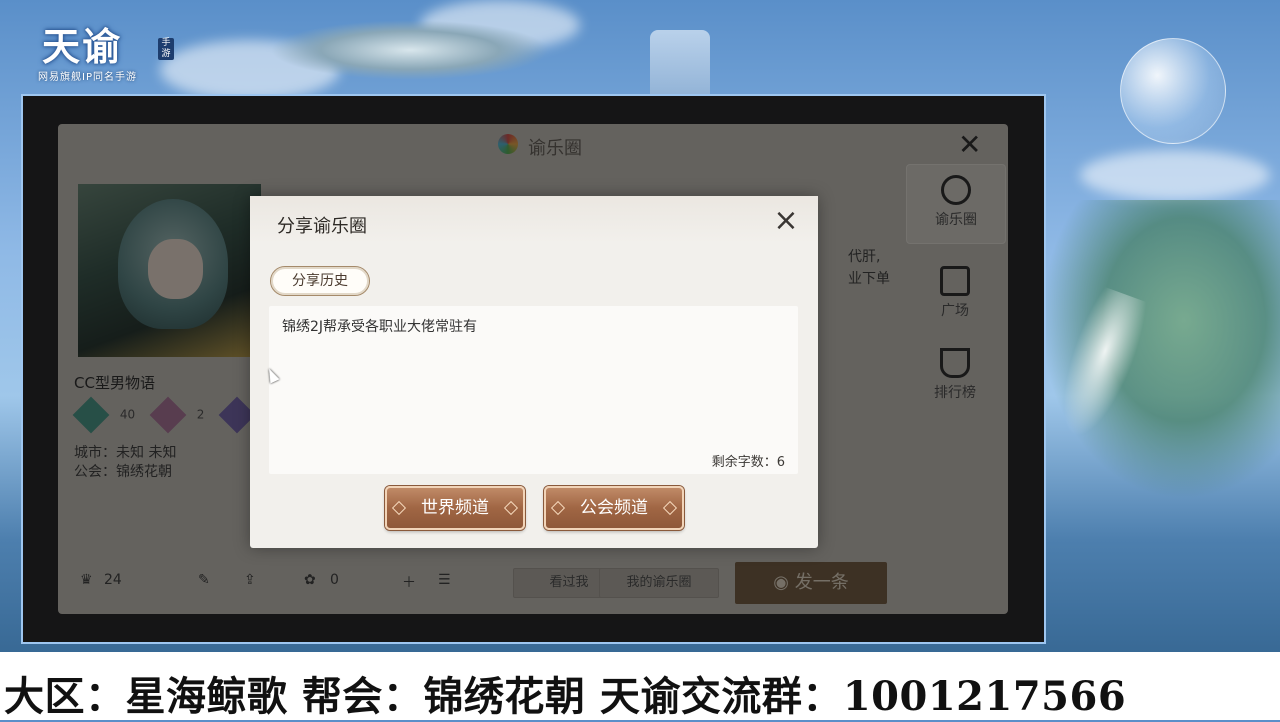 This screenshot has width=1280, height=722. What do you see at coordinates (786, 221) in the screenshot?
I see `close-icon: ×` at bounding box center [786, 221].